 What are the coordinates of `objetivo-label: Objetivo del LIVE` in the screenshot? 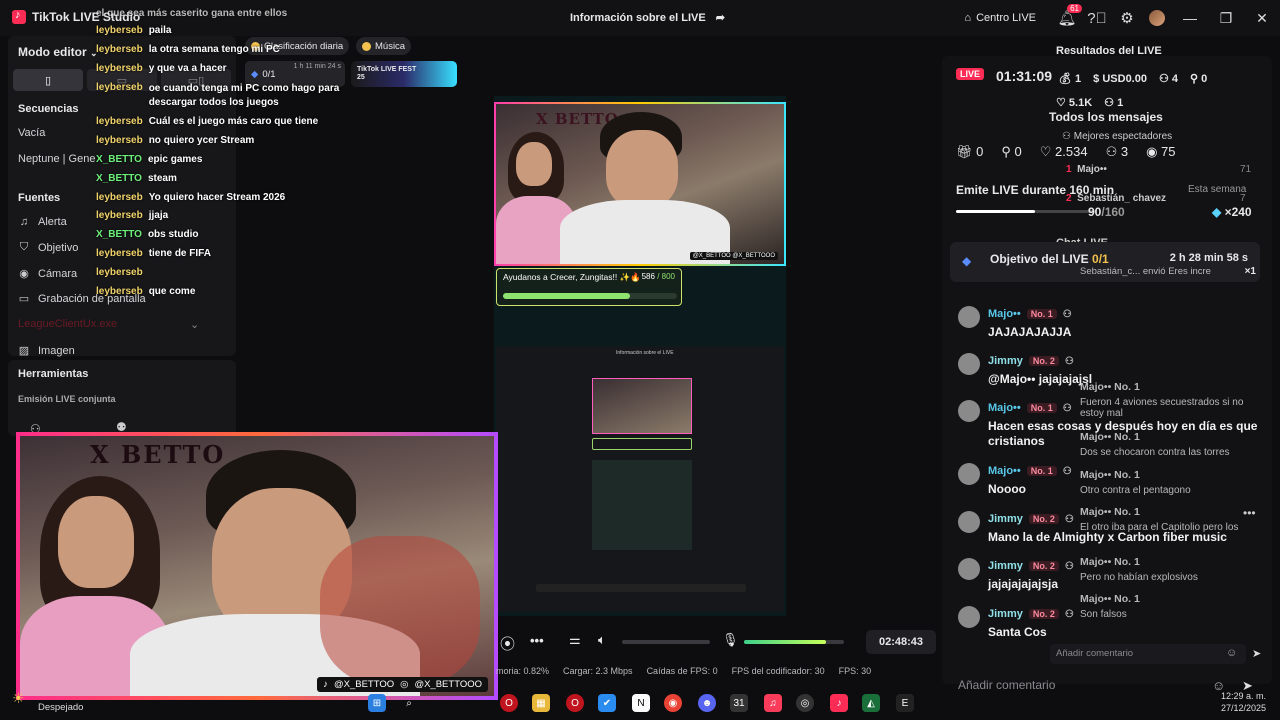 It's located at (1039, 259).